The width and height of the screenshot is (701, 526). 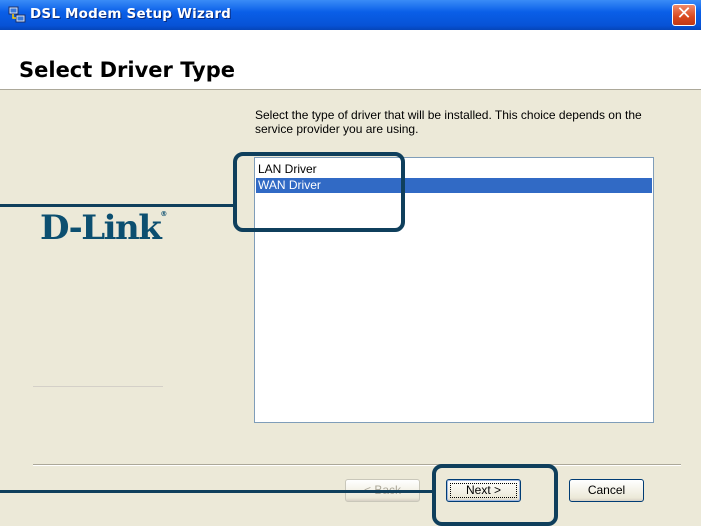 What do you see at coordinates (127, 70) in the screenshot?
I see `page-title: Select Driver Type` at bounding box center [127, 70].